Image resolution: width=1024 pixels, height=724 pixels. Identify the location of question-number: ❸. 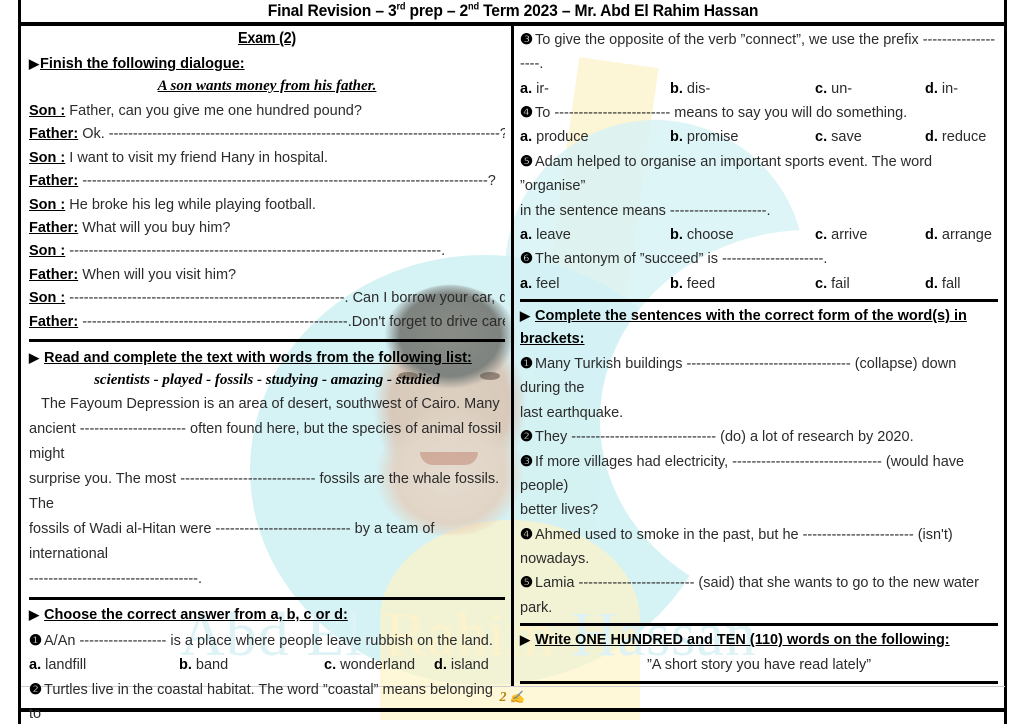
(526, 40).